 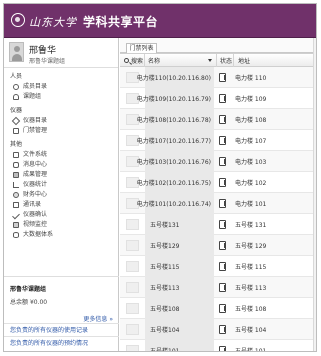 What do you see at coordinates (16, 225) in the screenshot?
I see `video-icon` at bounding box center [16, 225].